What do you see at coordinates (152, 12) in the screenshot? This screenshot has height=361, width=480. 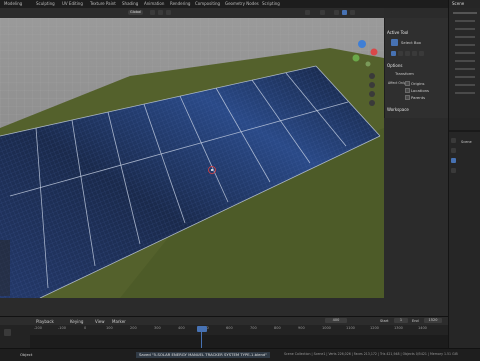 I see `pivot-icon` at bounding box center [152, 12].